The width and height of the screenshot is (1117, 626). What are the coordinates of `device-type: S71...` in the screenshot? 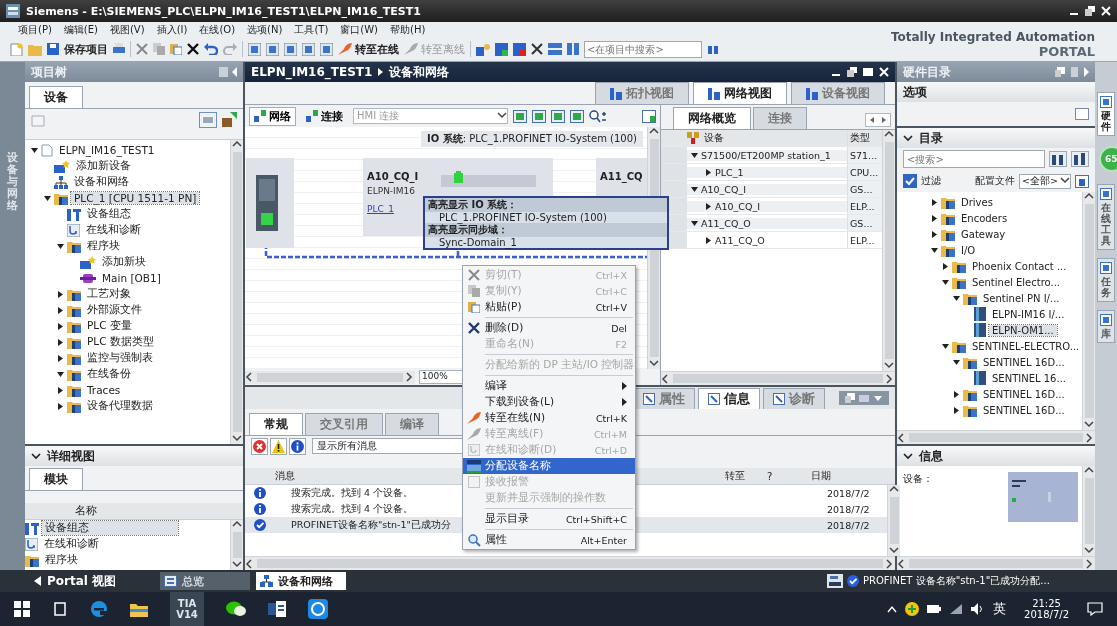 It's located at (864, 155).